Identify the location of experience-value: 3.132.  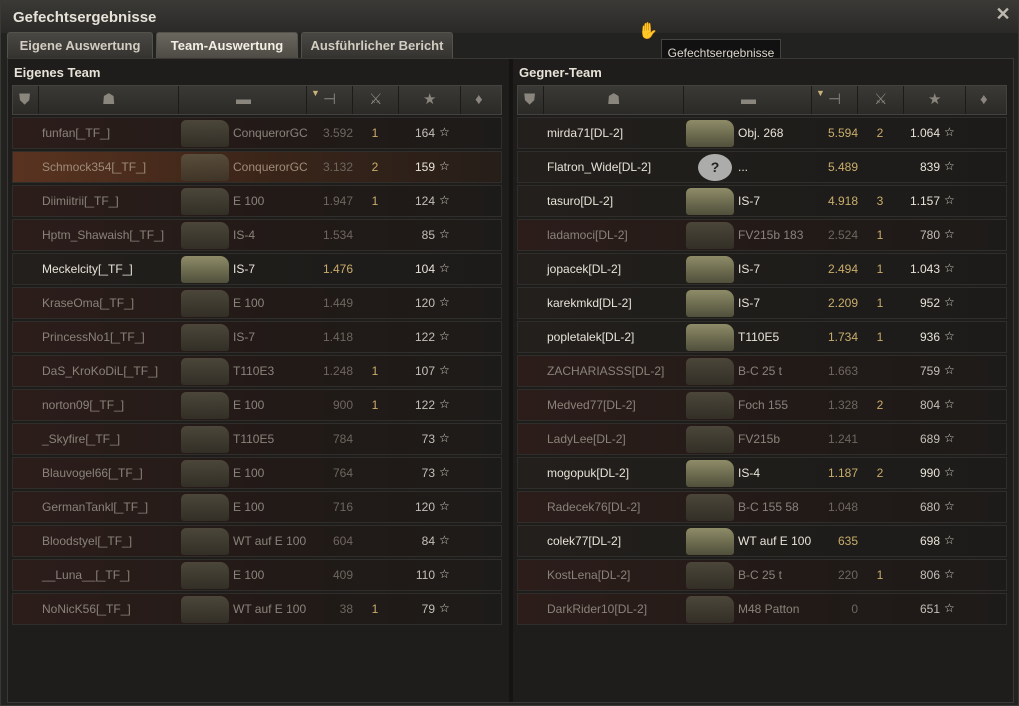
(337, 167).